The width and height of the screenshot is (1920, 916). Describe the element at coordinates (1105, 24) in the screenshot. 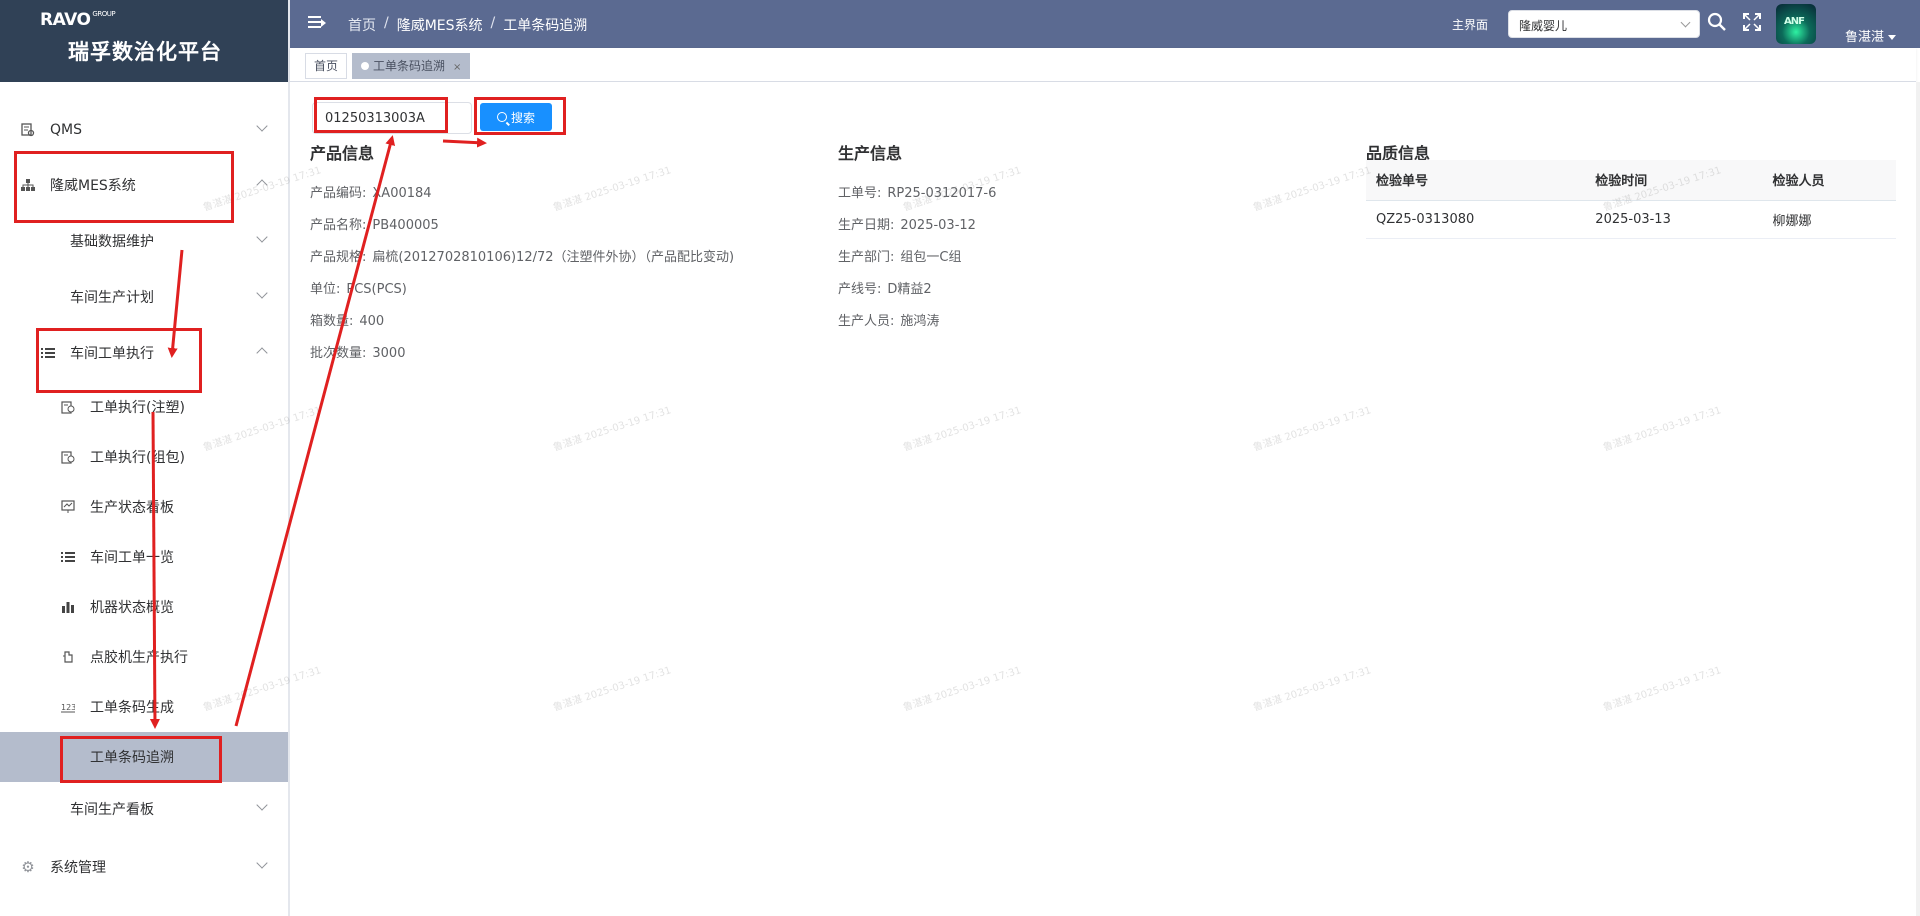

I see `top-header: 首页 / 隆威MES系统 / 工单条码追溯 主界面 隆威婴儿 ANF 鲁湛湛` at that location.